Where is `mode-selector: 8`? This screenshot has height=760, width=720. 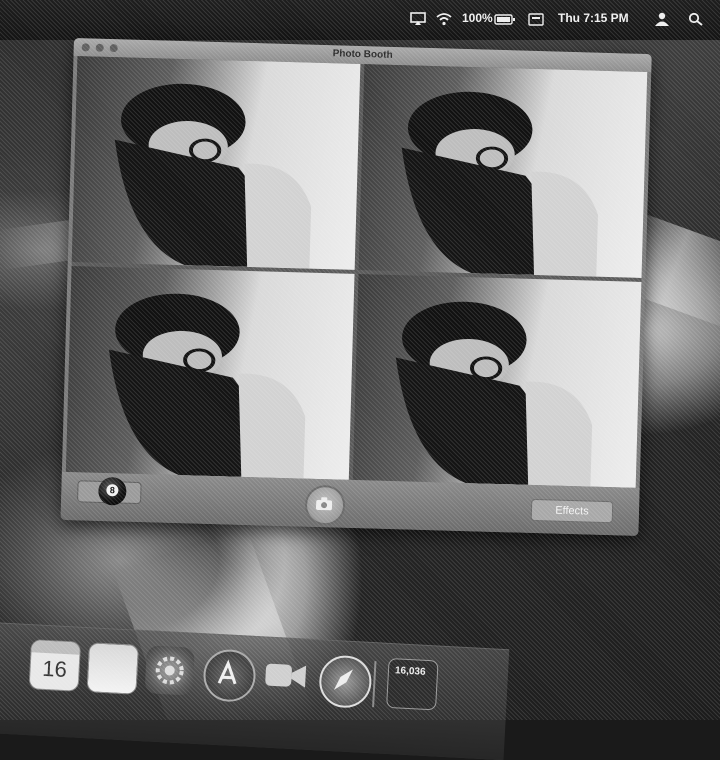
mode-selector: 8 is located at coordinates (109, 491).